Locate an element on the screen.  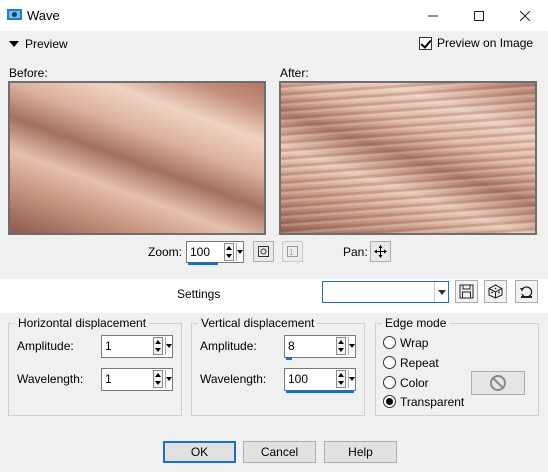
vertical-wavelength-value: 100 is located at coordinates (298, 379).